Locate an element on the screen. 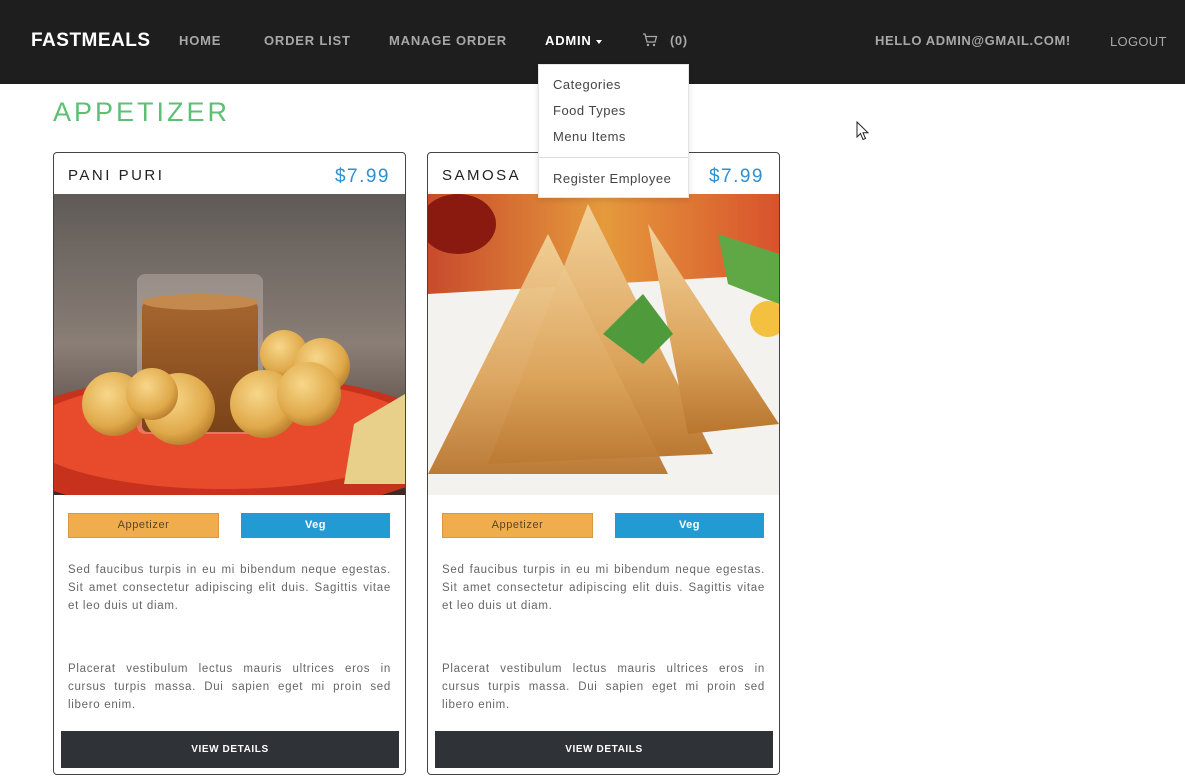 The height and width of the screenshot is (780, 1185). item-name: SAMOSA is located at coordinates (482, 175).